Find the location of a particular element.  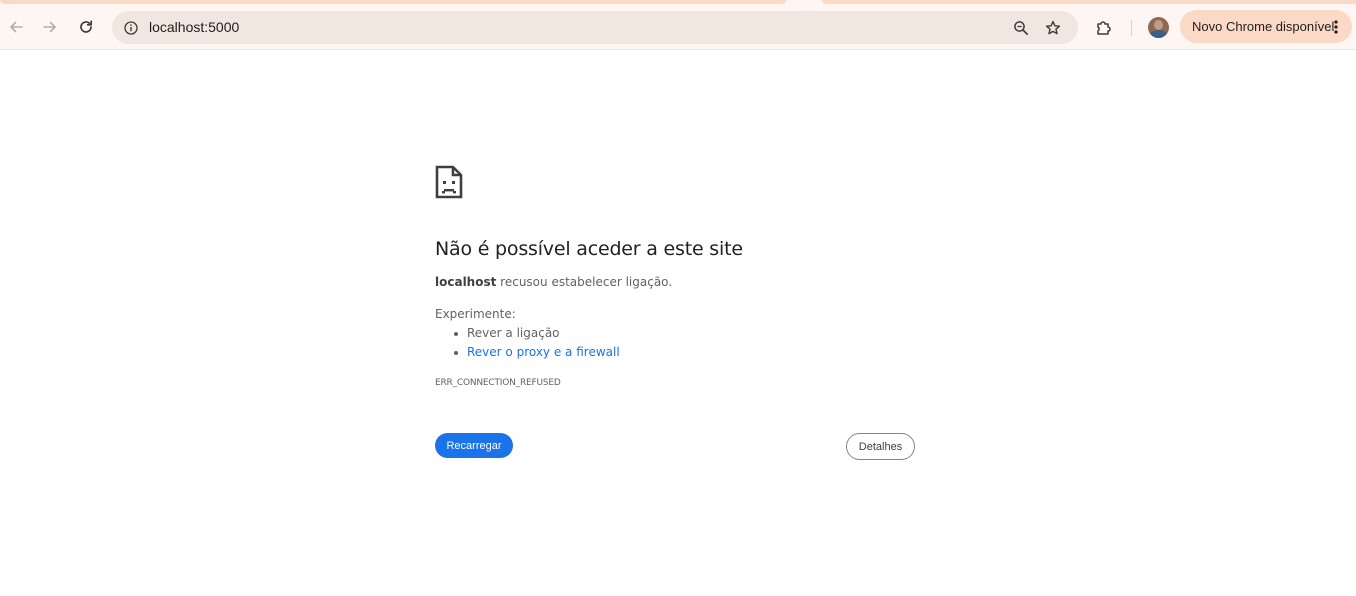

puzzle-icon is located at coordinates (1104, 28).